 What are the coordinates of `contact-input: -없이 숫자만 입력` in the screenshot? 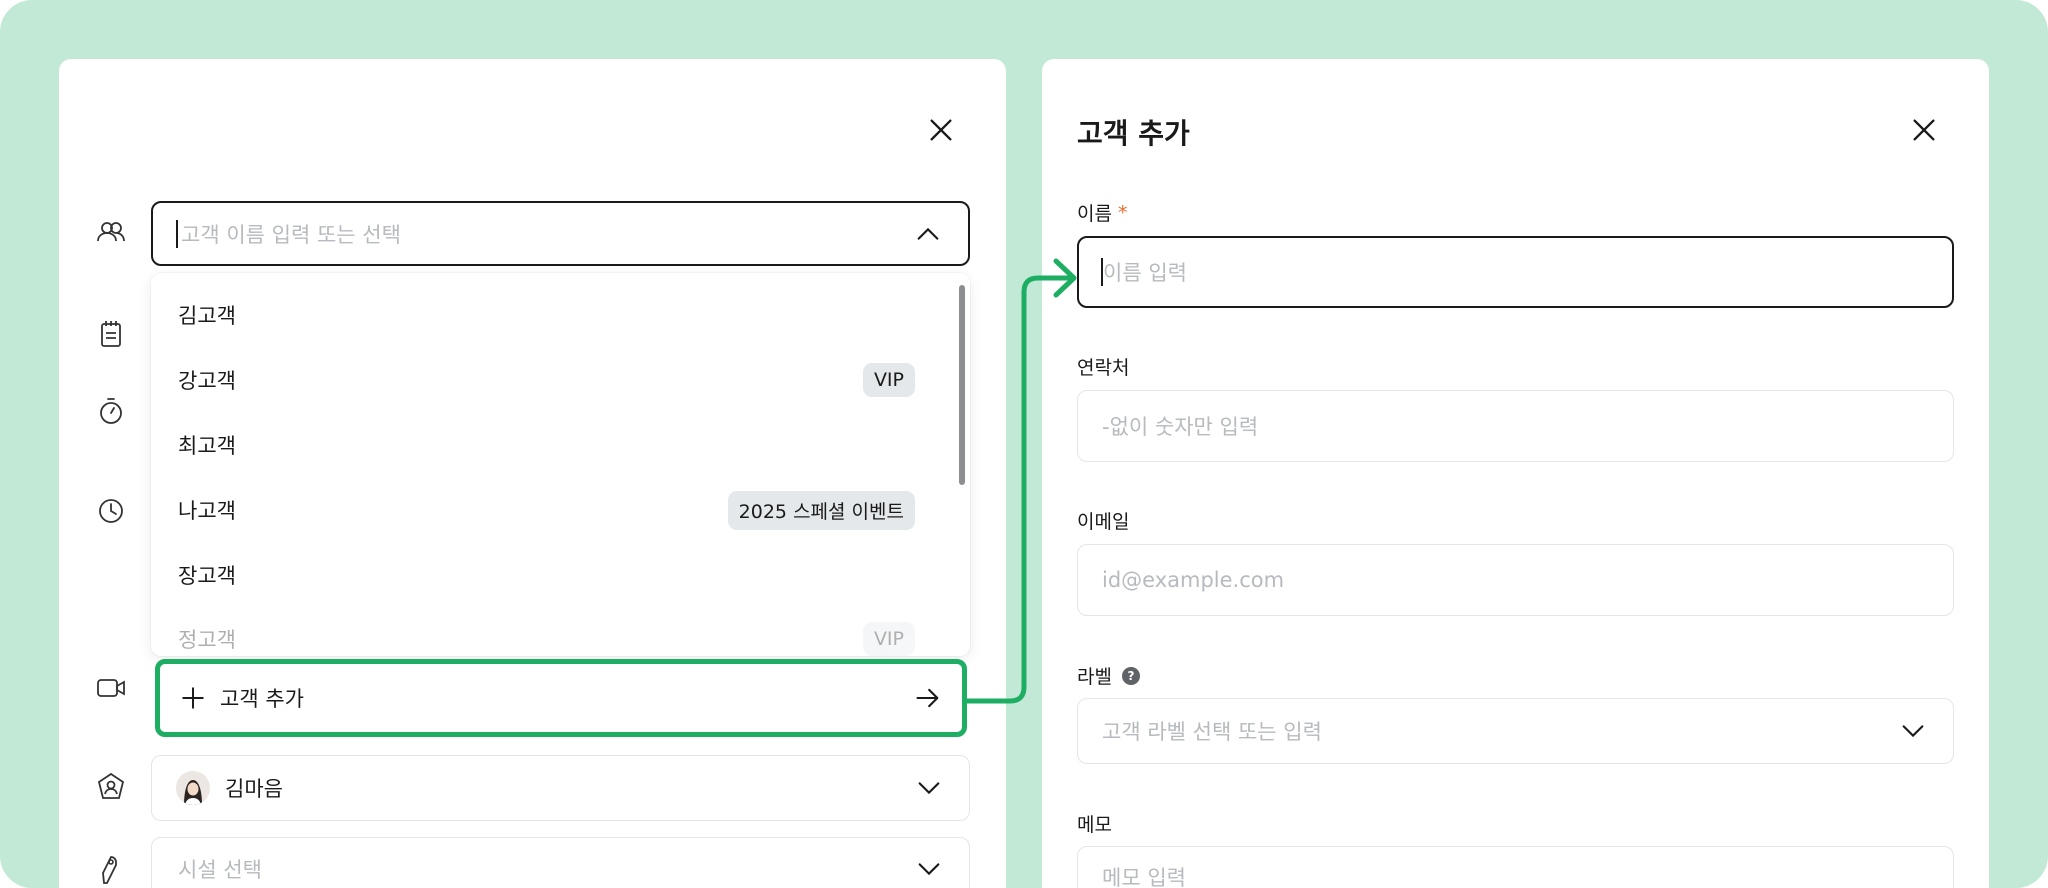 It's located at (1515, 426).